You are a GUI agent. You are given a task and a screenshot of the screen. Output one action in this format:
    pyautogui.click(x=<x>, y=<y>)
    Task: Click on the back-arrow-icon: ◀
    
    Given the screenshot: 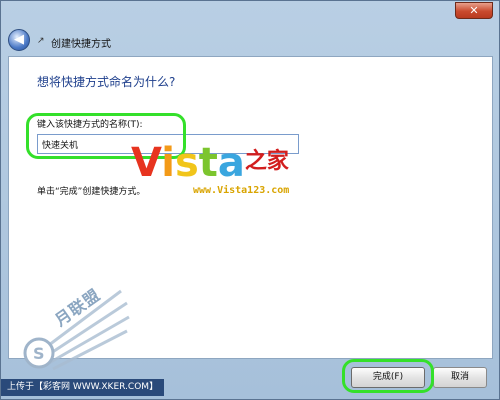 What is the action you would take?
    pyautogui.click(x=19, y=39)
    